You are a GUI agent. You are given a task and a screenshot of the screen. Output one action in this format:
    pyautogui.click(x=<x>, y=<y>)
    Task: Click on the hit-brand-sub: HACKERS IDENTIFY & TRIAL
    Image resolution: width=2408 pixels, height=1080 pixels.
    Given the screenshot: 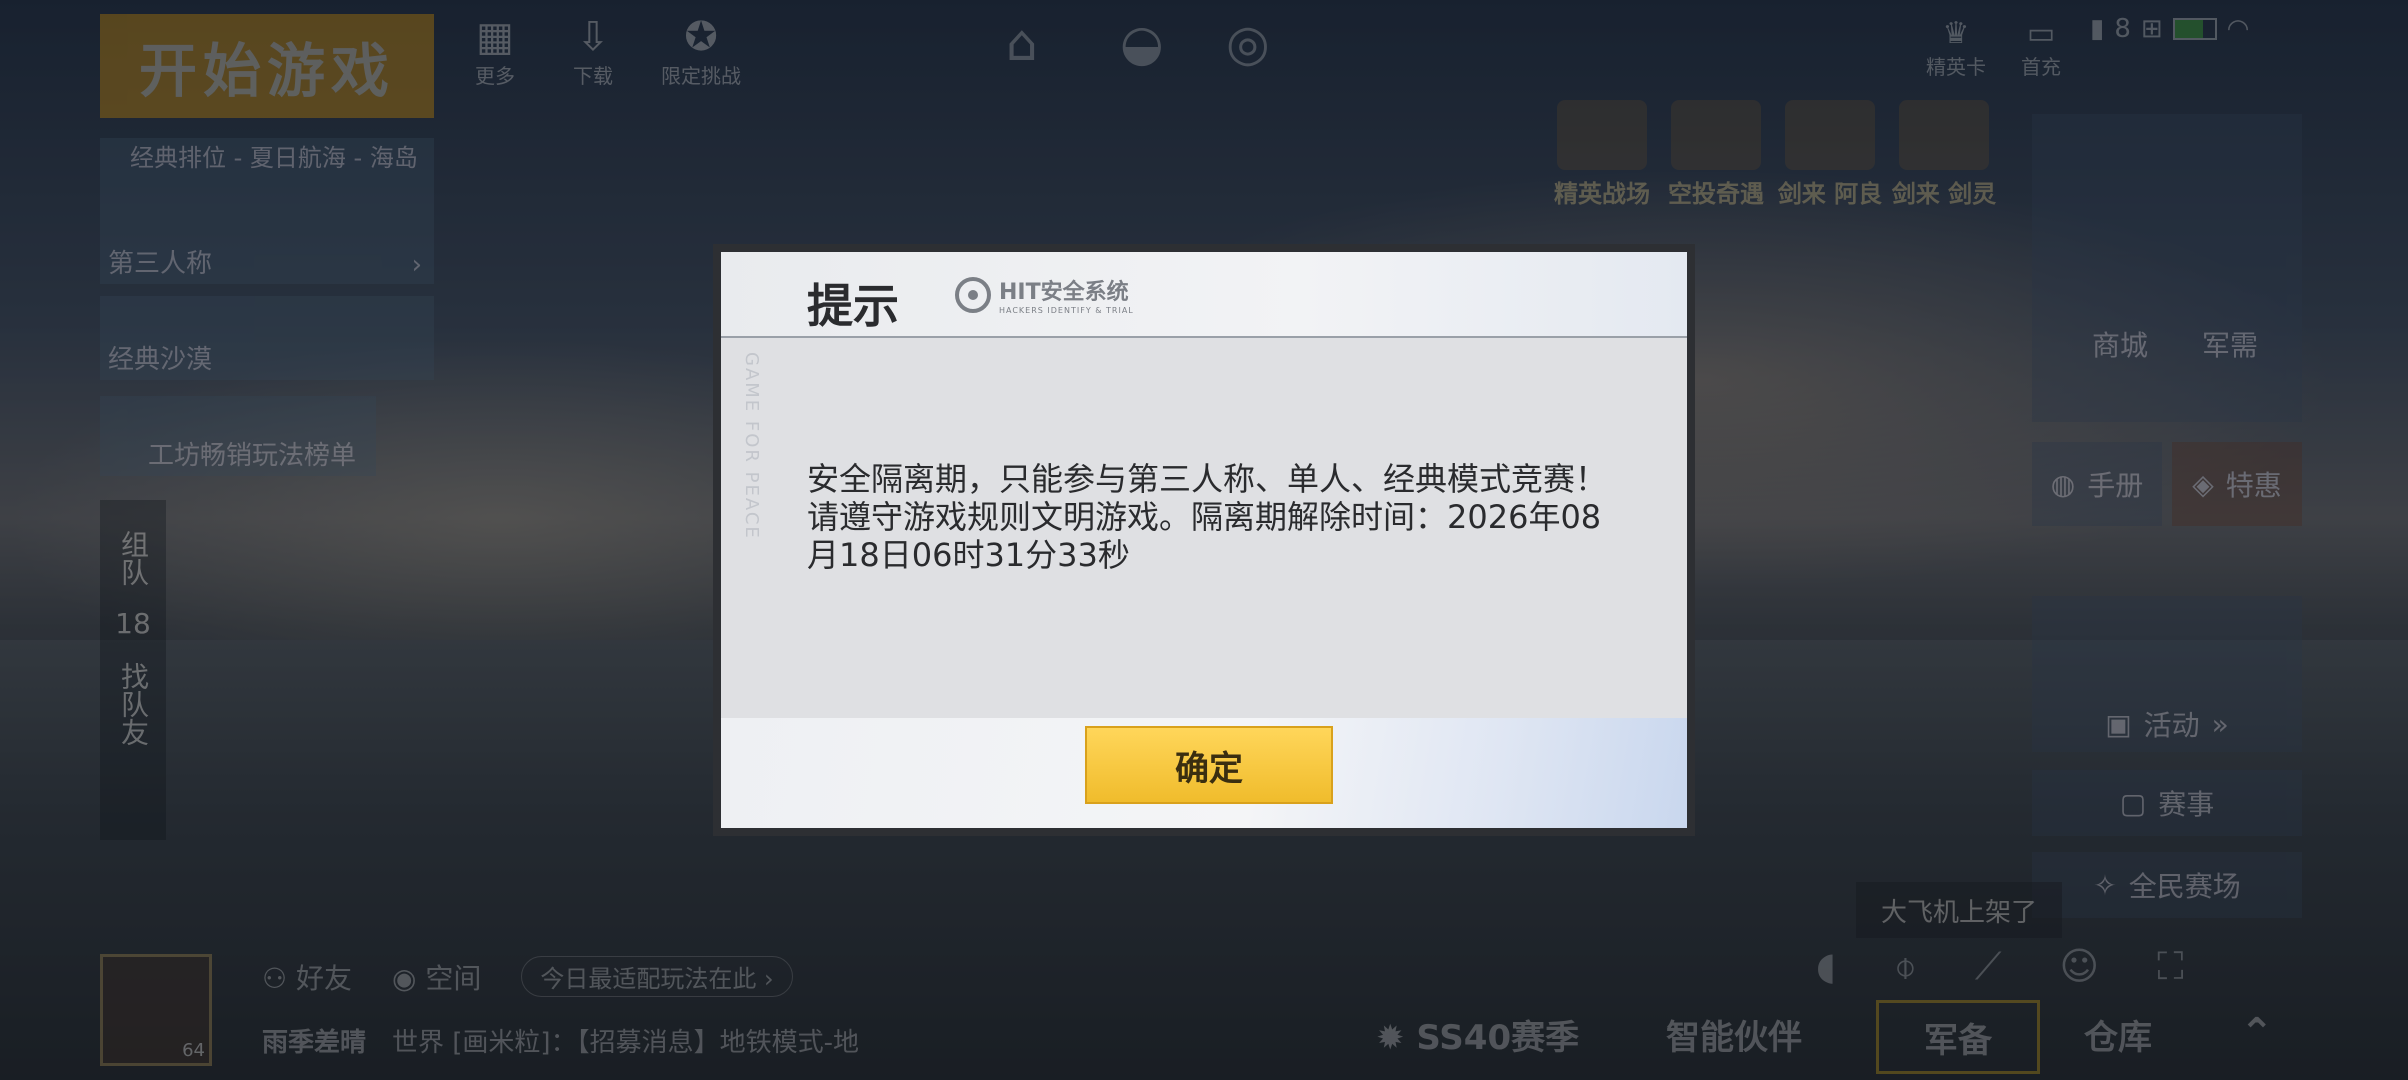 What is the action you would take?
    pyautogui.click(x=1066, y=310)
    